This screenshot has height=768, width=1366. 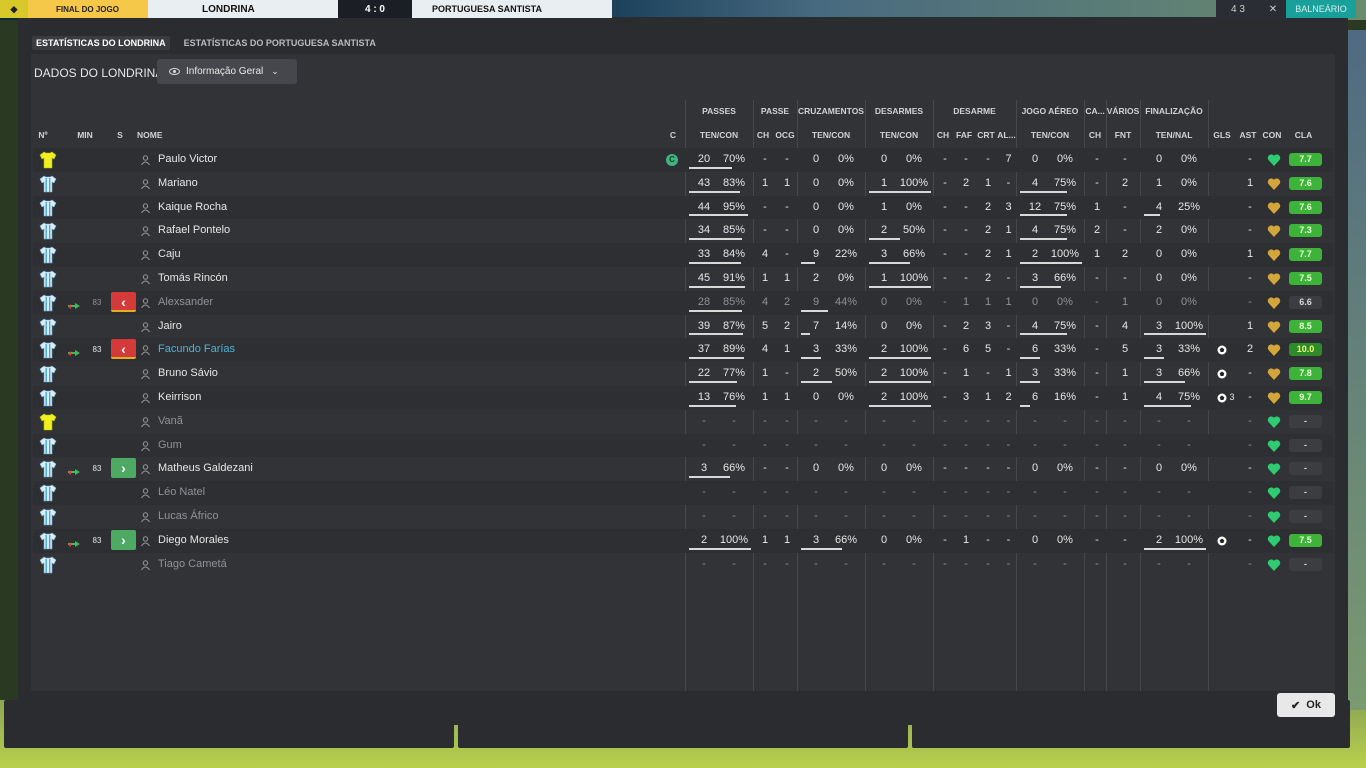 I want to click on tab-portuguesa-stats: ESTATÍSTICAS DO PORTUGUESA SANTISTA, so click(x=280, y=43).